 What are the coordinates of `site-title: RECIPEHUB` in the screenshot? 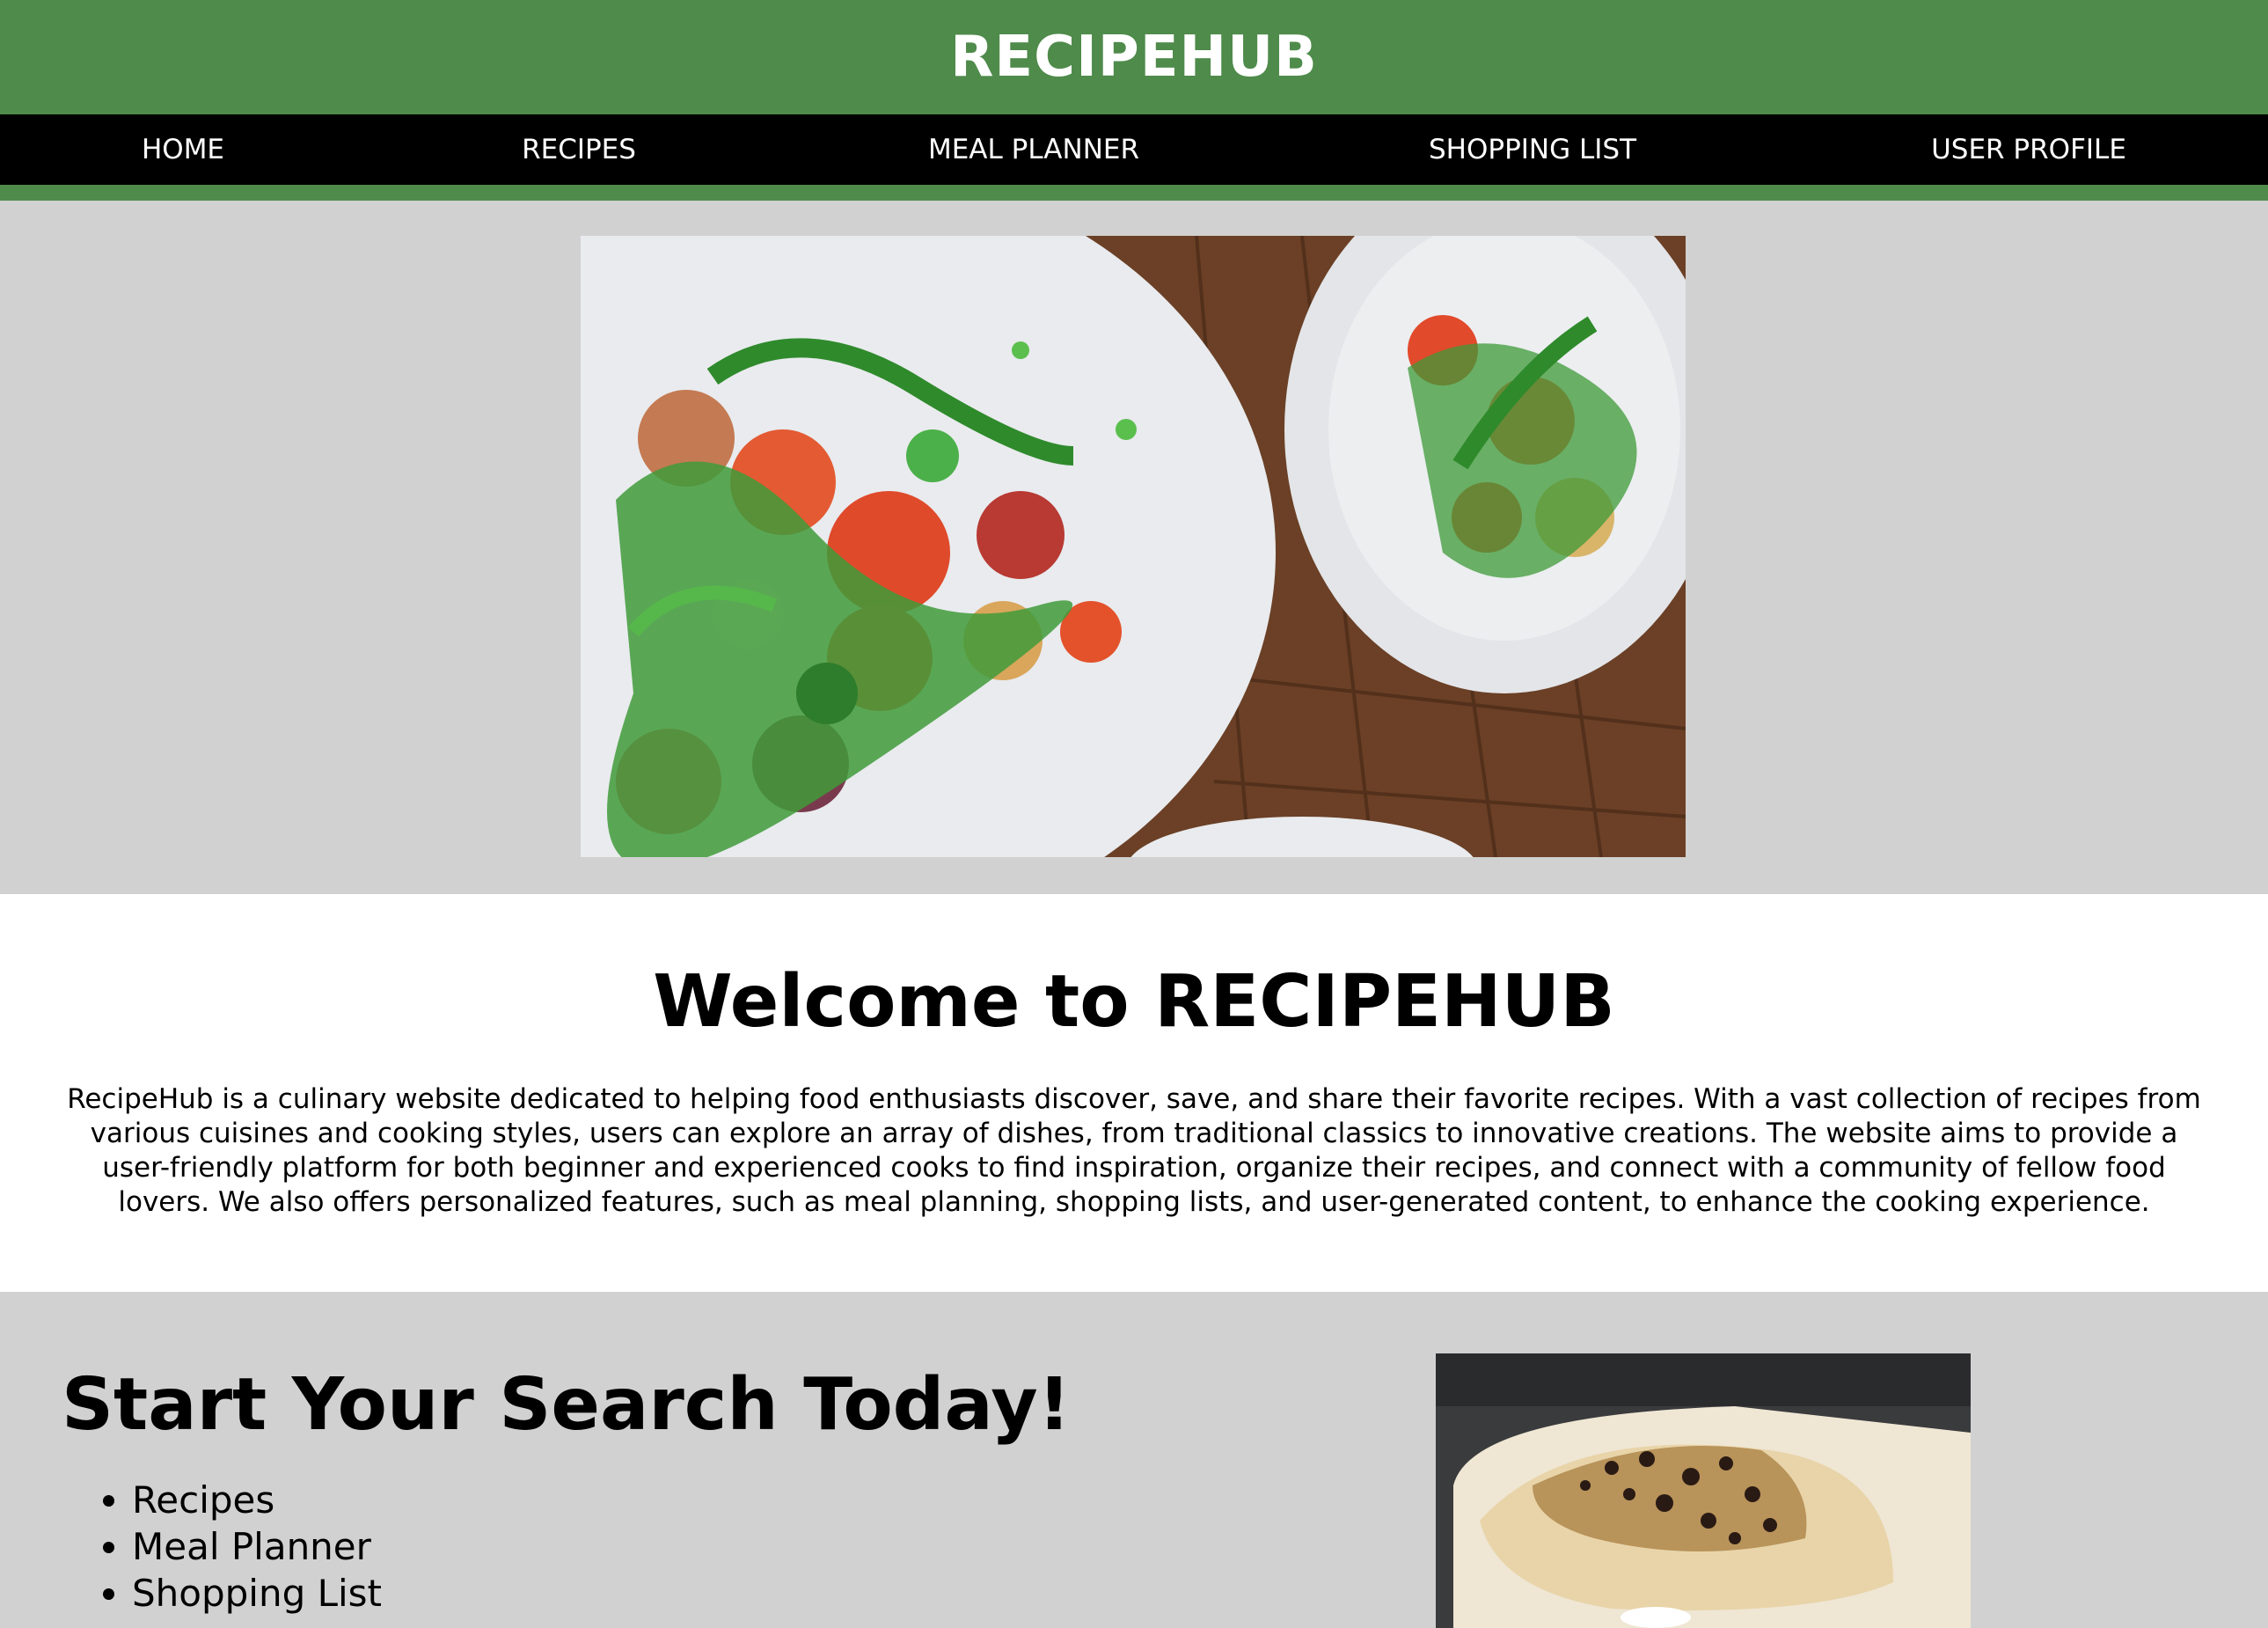 It's located at (1134, 57).